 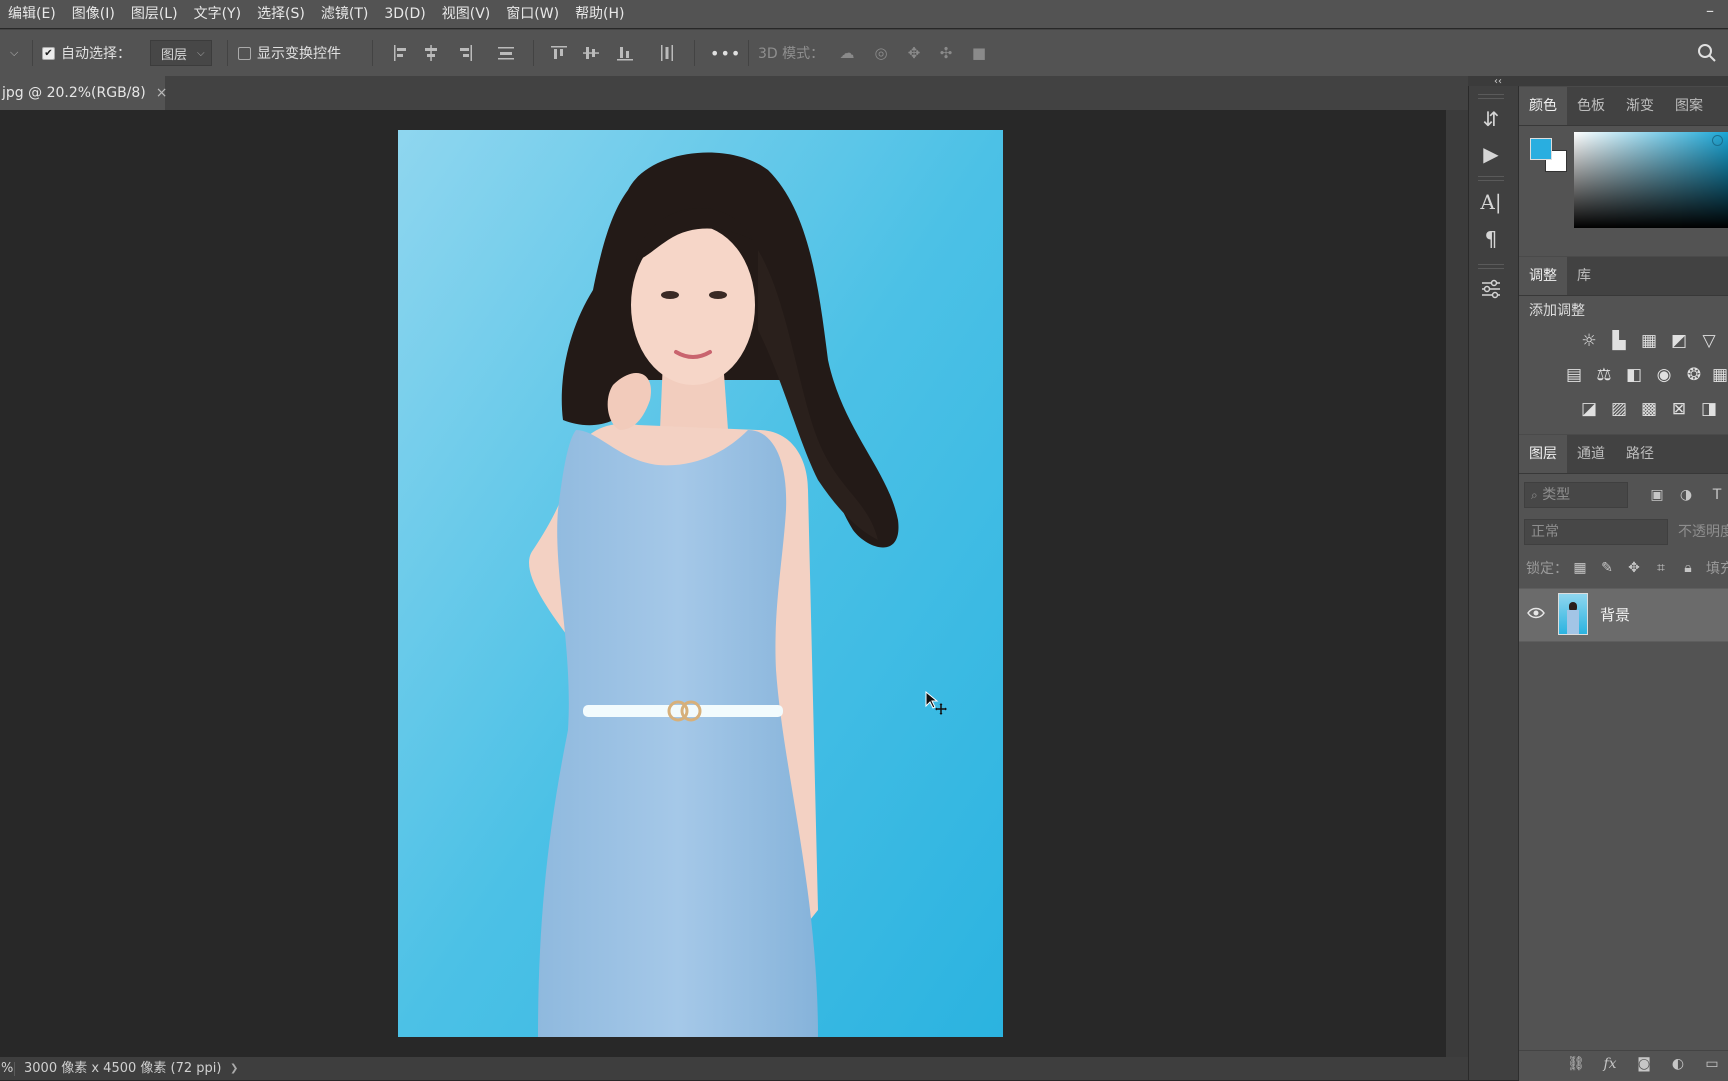 What do you see at coordinates (1679, 409) in the screenshot?
I see `selective-color-icon: ⊠` at bounding box center [1679, 409].